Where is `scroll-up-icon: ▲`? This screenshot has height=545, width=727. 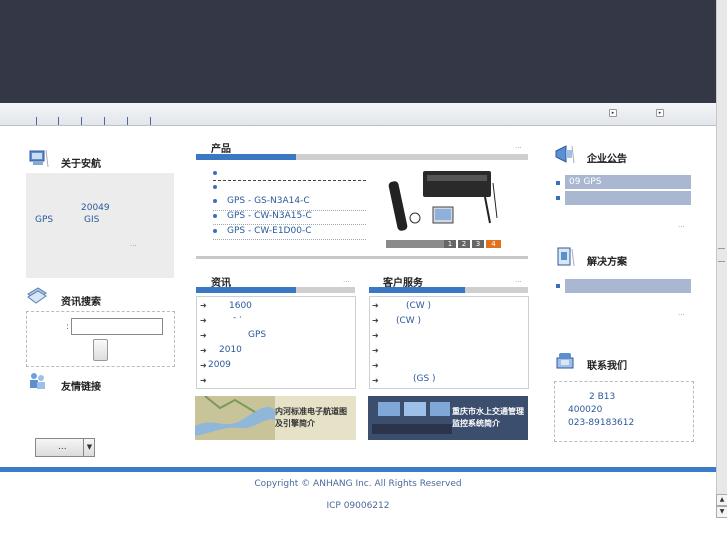 scroll-up-icon: ▲ is located at coordinates (721, 500).